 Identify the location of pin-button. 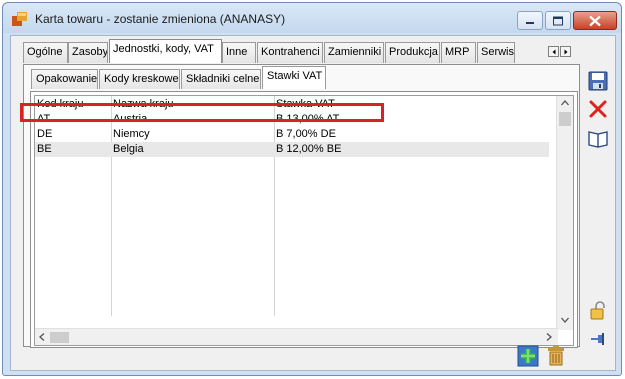
(598, 339).